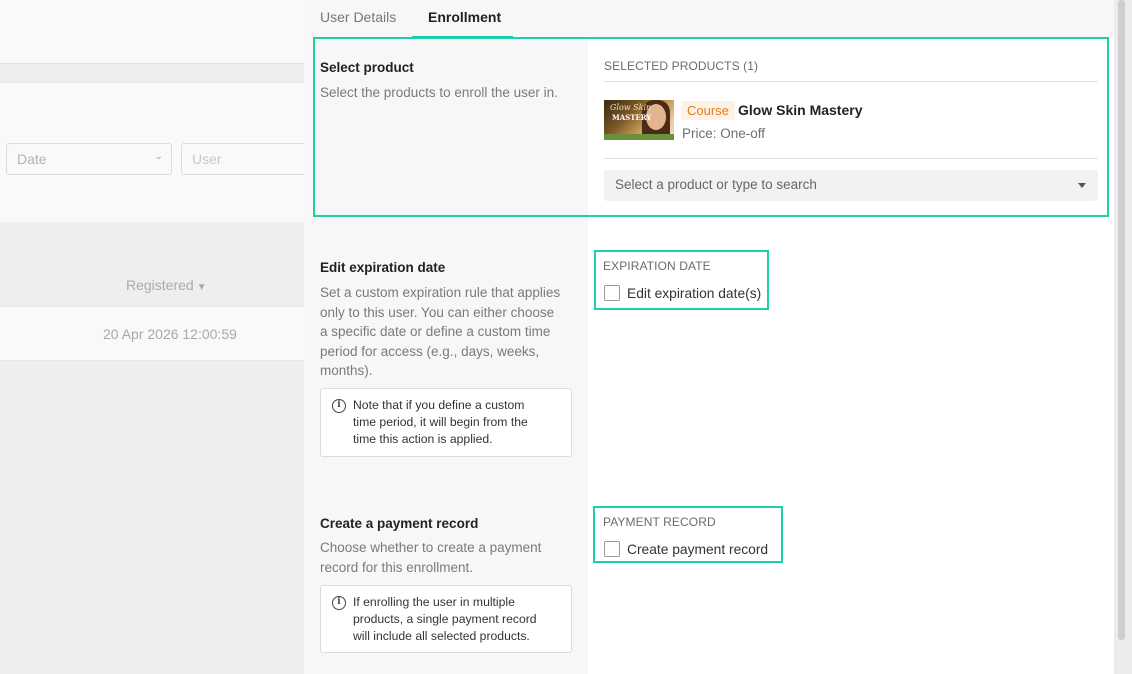 The width and height of the screenshot is (1132, 674). I want to click on panel-scrollbar-thumb, so click(1121, 320).